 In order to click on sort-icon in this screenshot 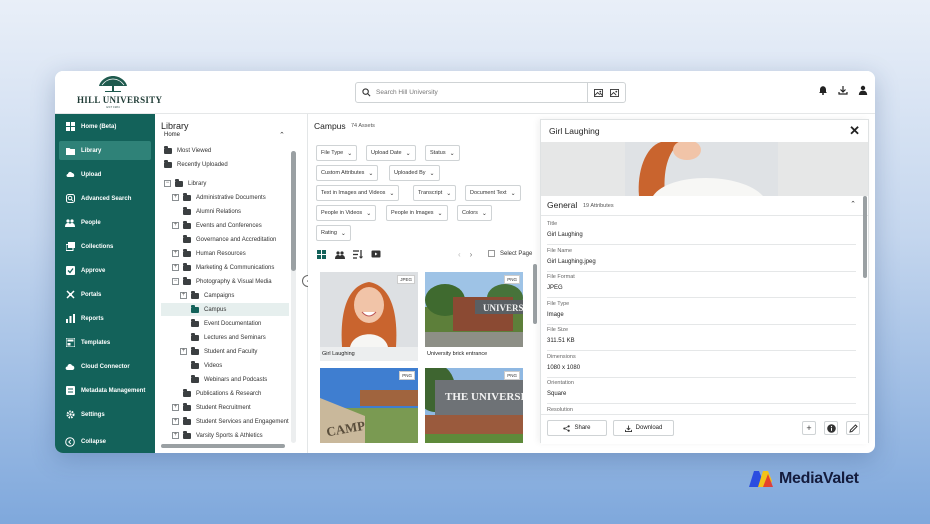, I will do `click(357, 254)`.